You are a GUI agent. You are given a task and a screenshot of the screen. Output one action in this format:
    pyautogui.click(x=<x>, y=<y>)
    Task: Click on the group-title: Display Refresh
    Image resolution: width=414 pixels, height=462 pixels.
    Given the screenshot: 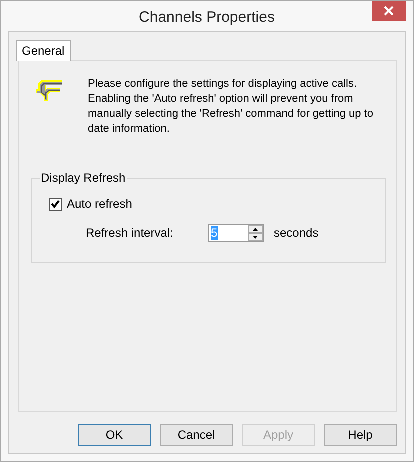 What is the action you would take?
    pyautogui.click(x=83, y=178)
    